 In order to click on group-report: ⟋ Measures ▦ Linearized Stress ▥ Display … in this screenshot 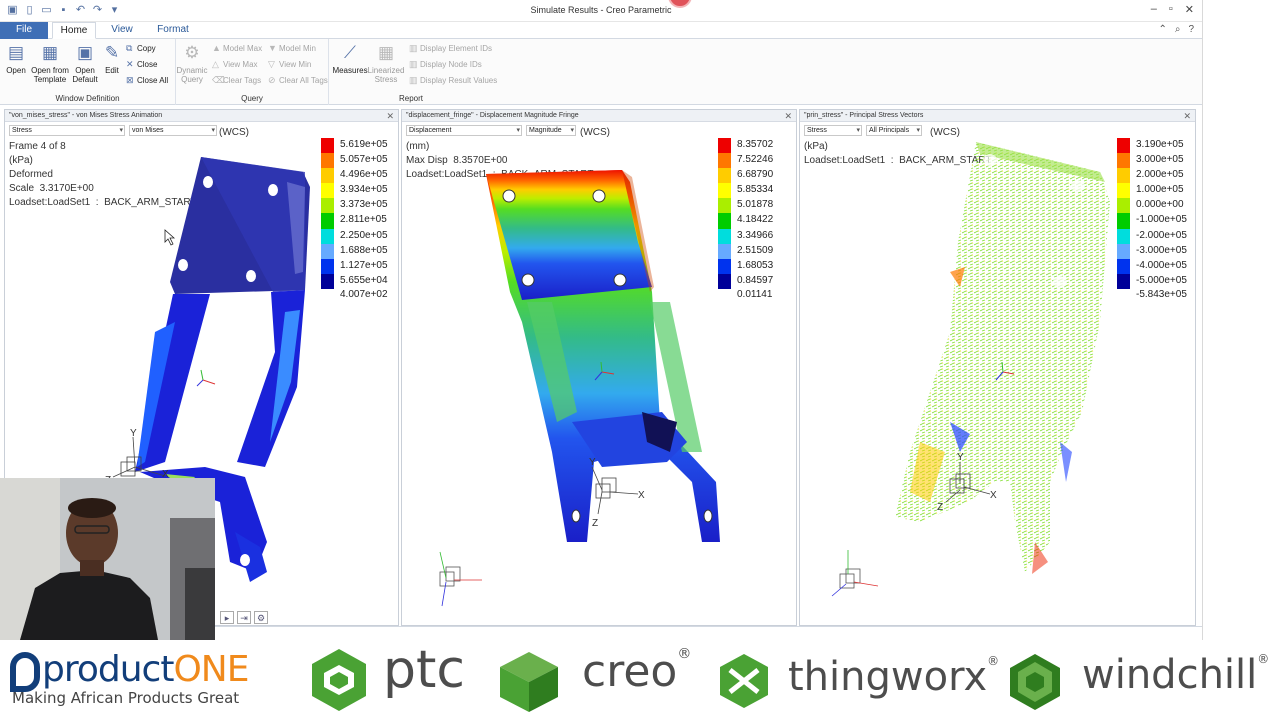, I will do `click(413, 72)`.